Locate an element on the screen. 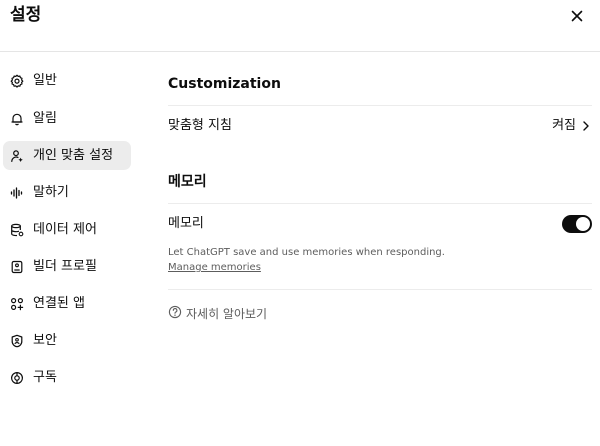 This screenshot has height=446, width=600. sidebar-item-builder-profile: 빌더 프로필 is located at coordinates (67, 266).